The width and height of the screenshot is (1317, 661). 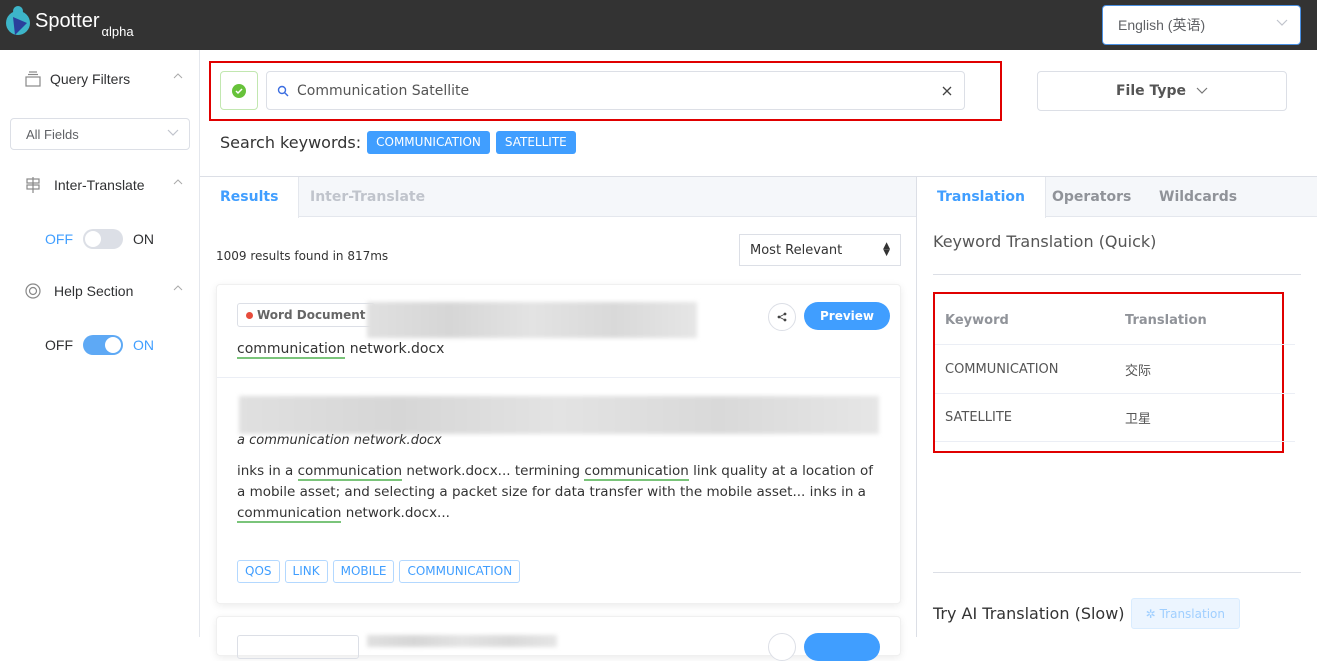 I want to click on search-query-text: Communication Satellite, so click(x=383, y=90).